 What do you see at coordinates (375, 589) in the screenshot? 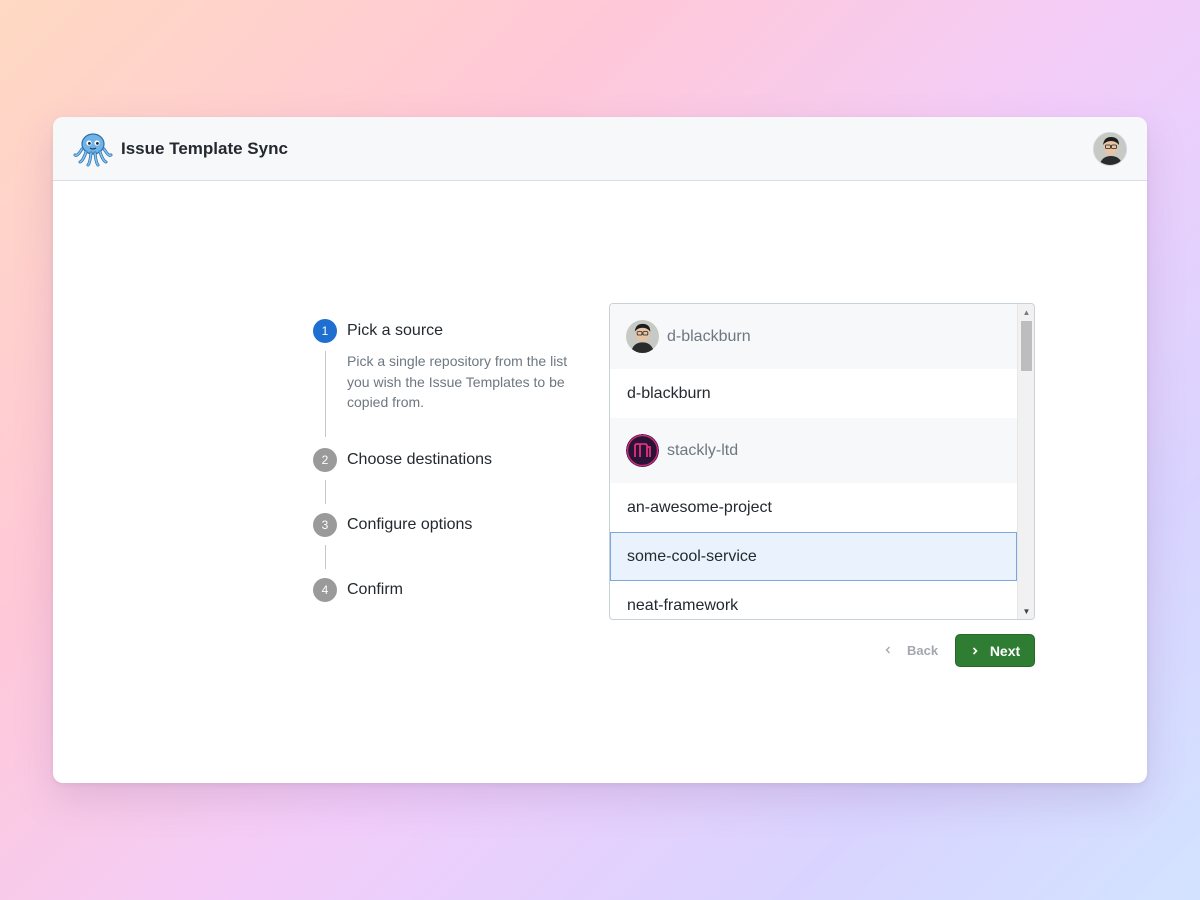
I see `step-title: Confirm` at bounding box center [375, 589].